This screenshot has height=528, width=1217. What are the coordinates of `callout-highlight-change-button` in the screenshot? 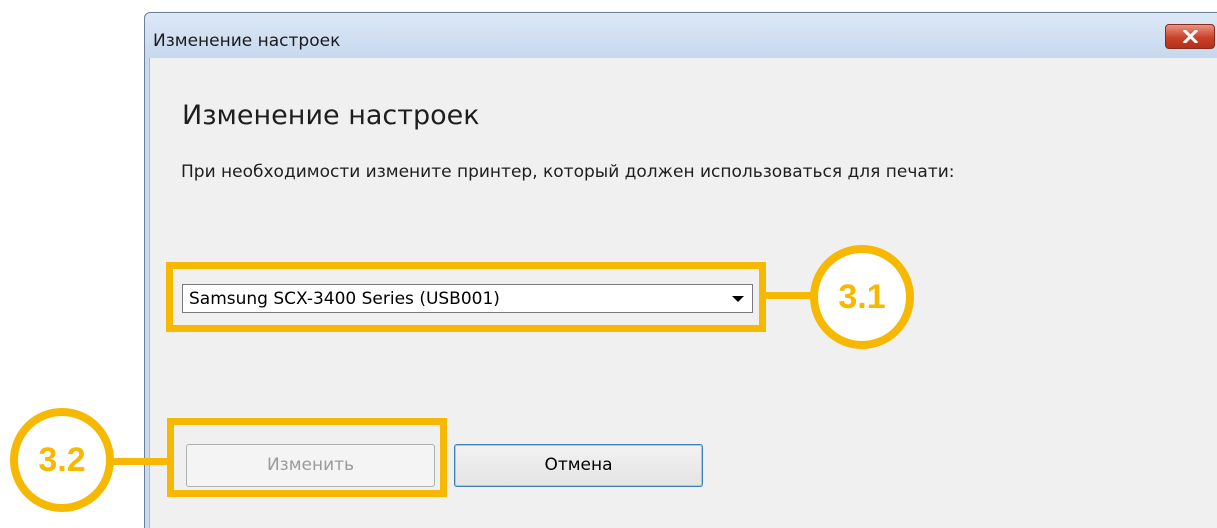 It's located at (307, 457).